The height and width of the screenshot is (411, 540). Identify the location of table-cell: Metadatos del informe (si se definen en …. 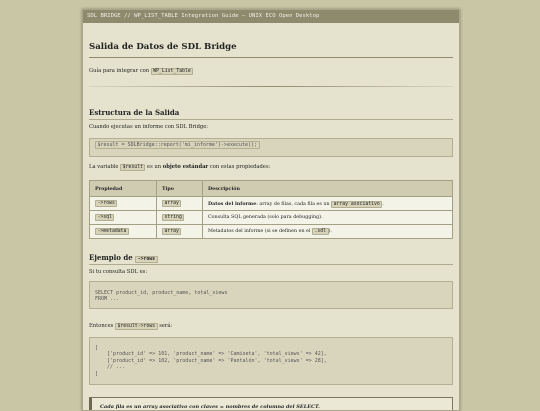
(327, 231).